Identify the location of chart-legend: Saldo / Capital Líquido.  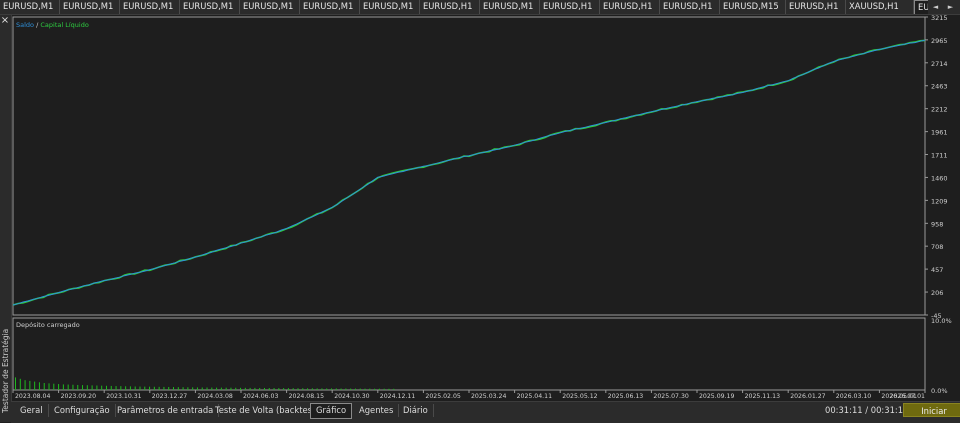
(52, 25).